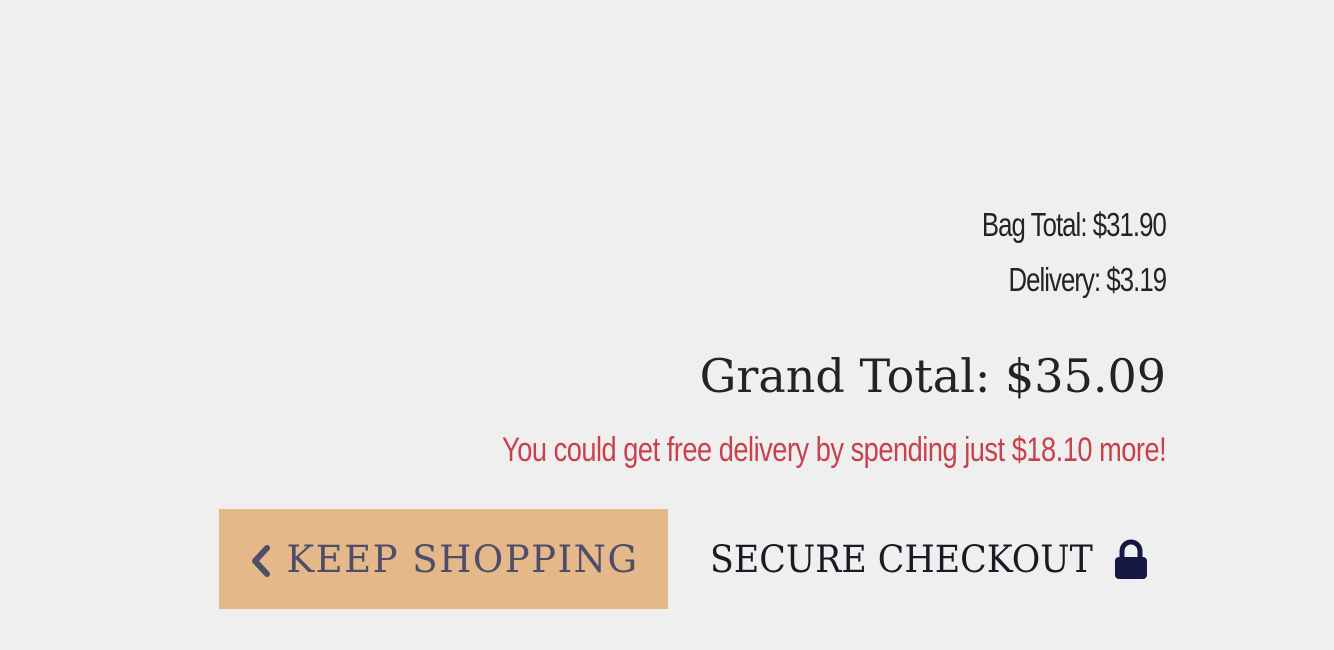 The image size is (1334, 650). Describe the element at coordinates (901, 559) in the screenshot. I see `secure-checkout-label: SECURE CHECKOUT` at that location.